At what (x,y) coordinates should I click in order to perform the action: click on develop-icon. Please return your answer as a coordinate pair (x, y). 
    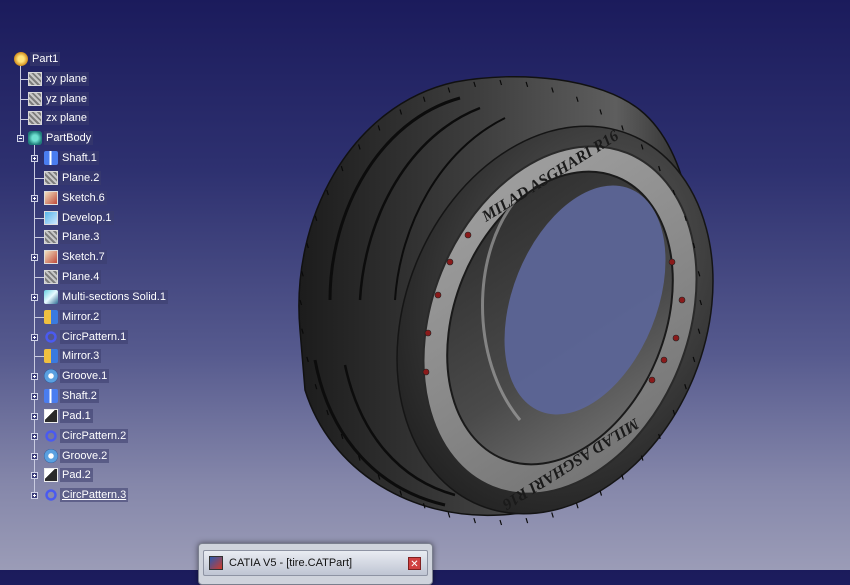
    Looking at the image, I should click on (51, 218).